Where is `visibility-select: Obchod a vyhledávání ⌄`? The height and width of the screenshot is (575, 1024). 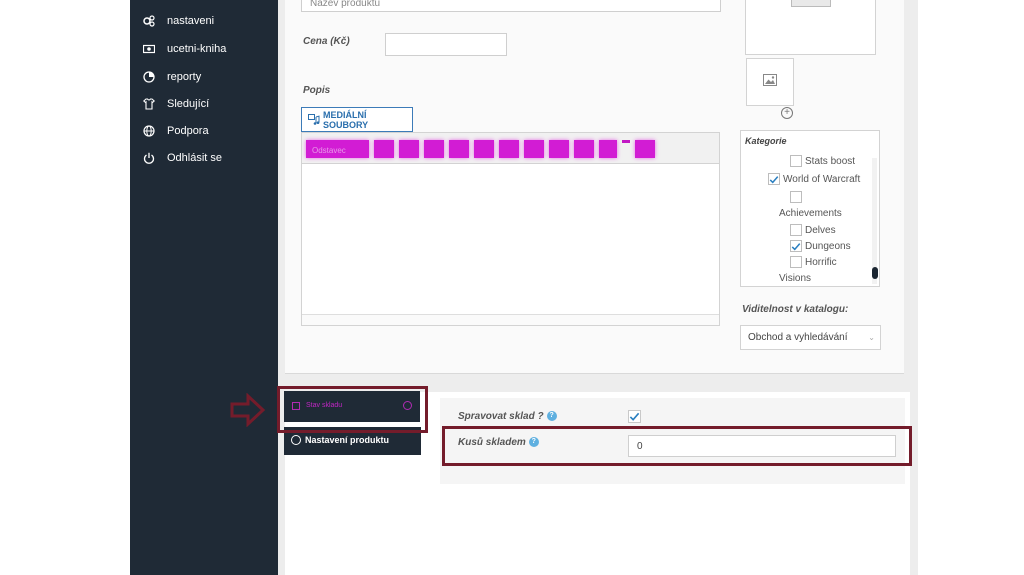 visibility-select: Obchod a vyhledávání ⌄ is located at coordinates (810, 337).